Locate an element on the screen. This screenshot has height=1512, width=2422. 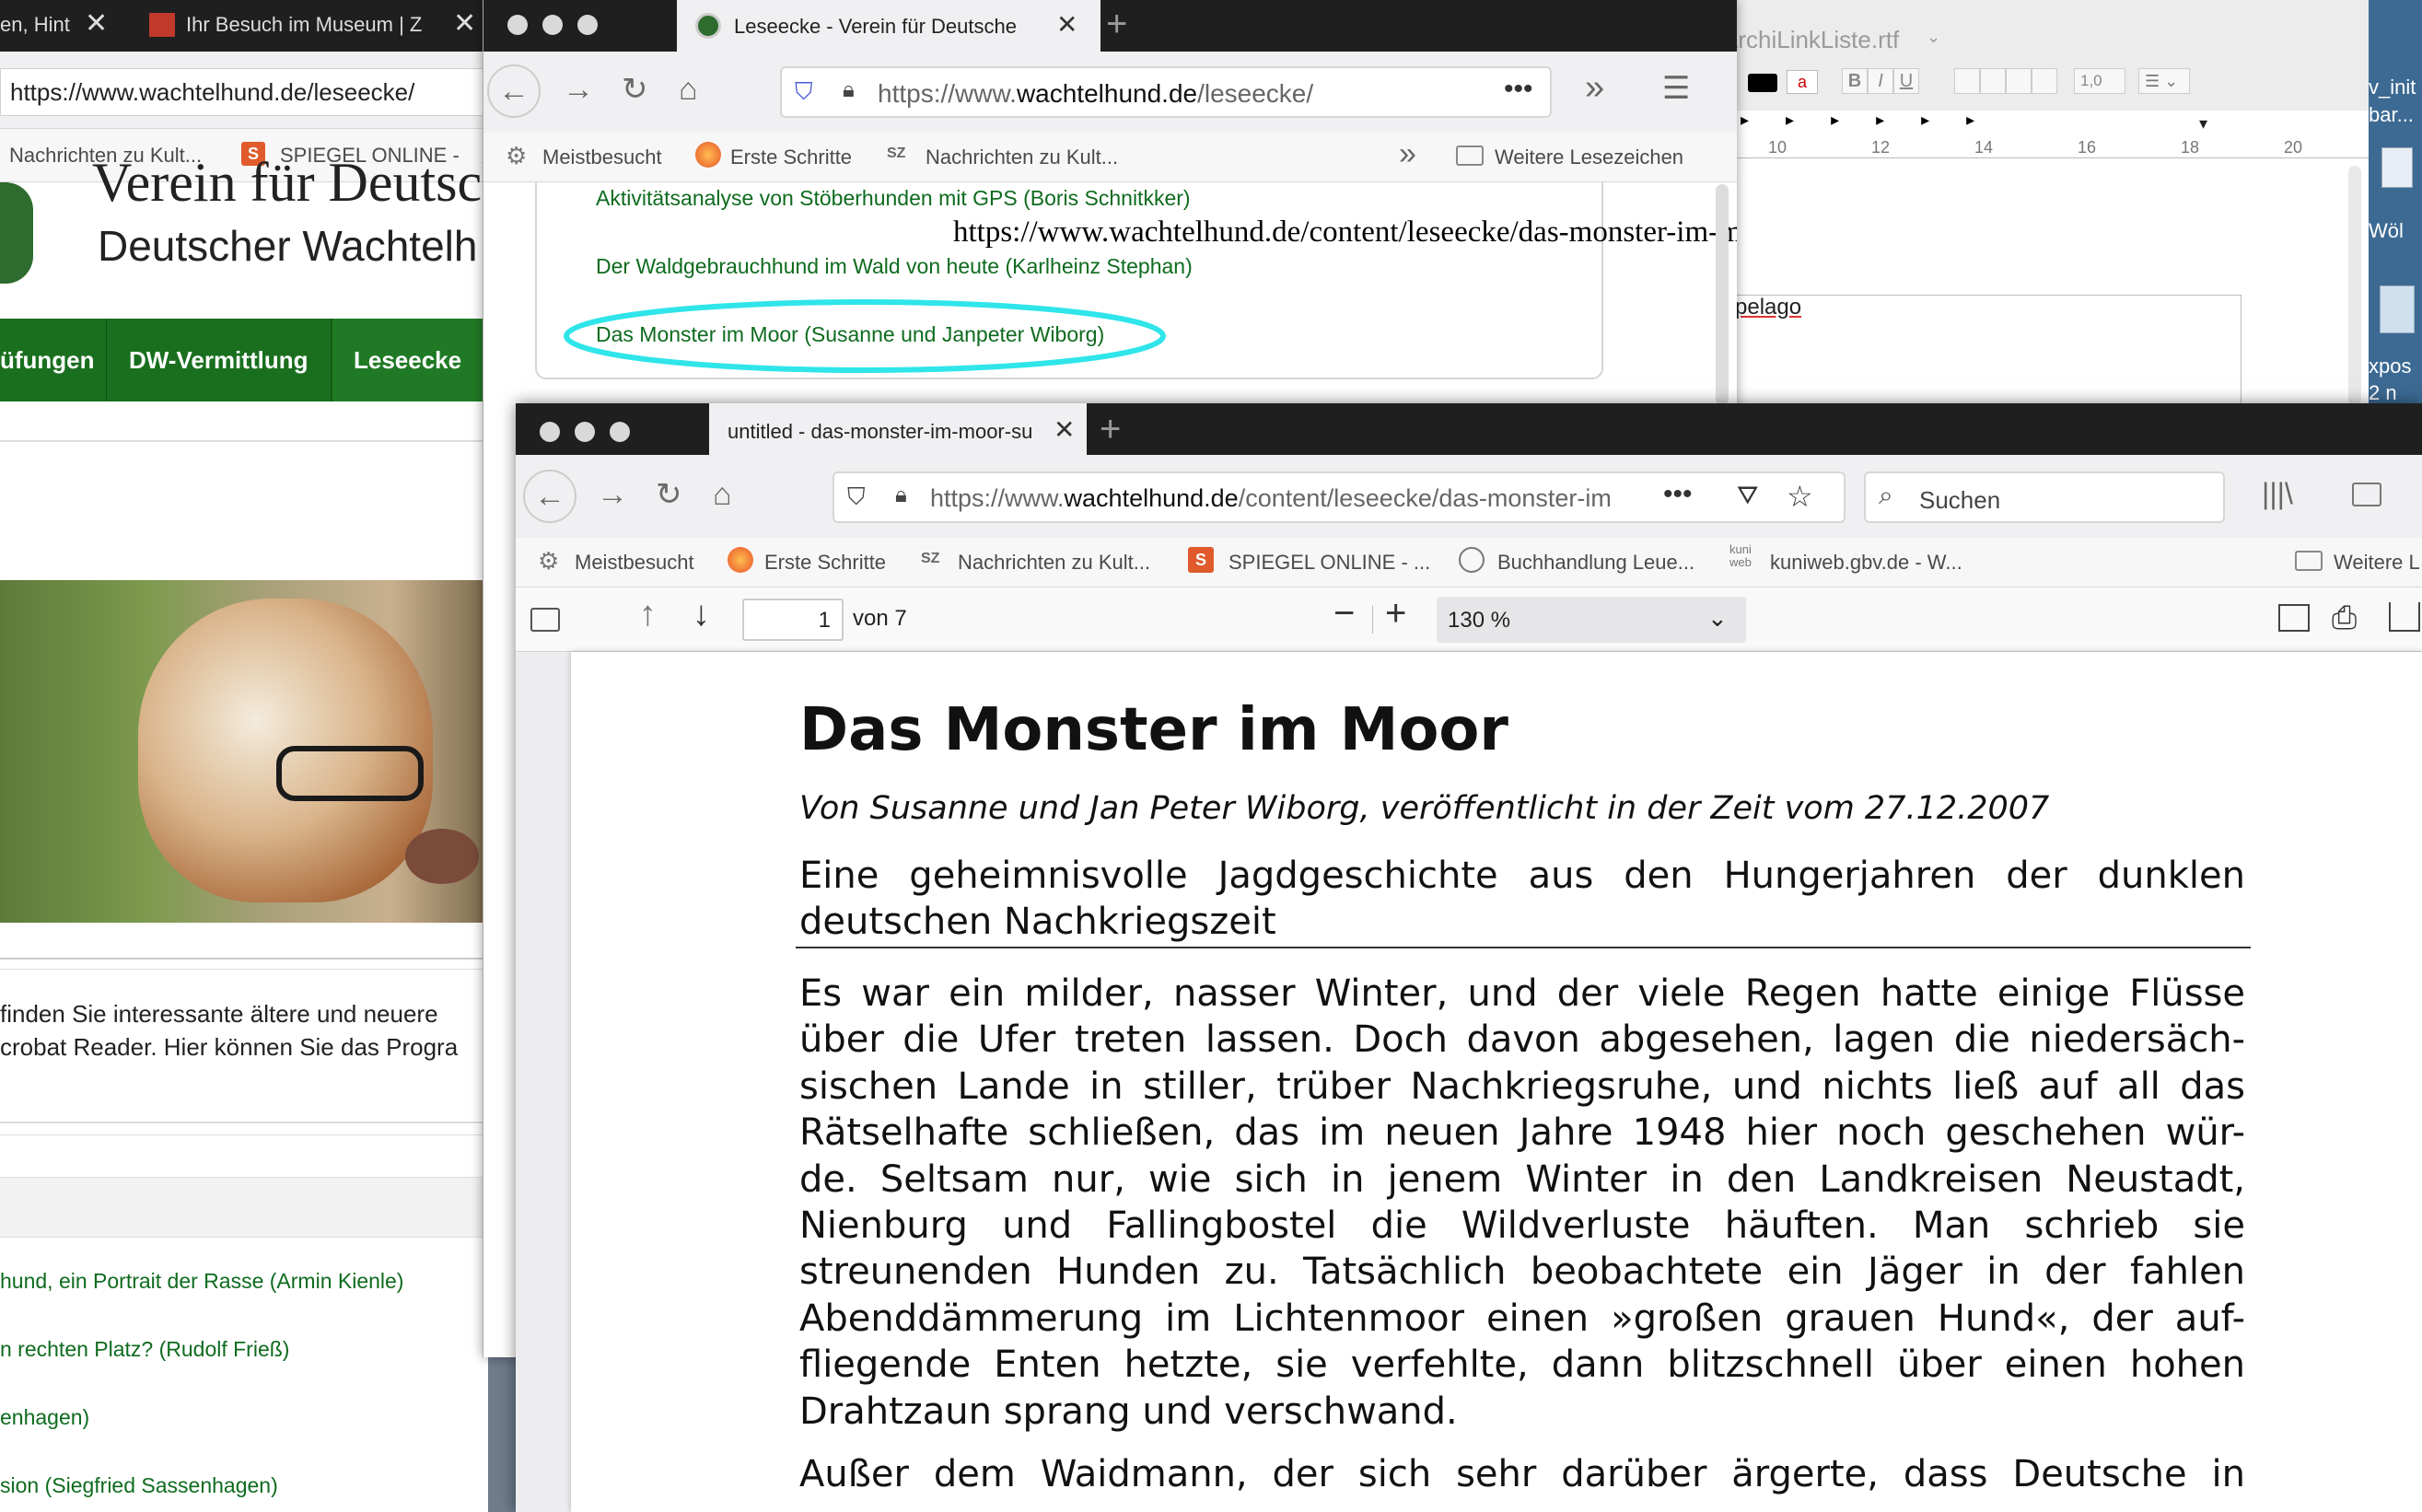
underline-button: U is located at coordinates (1906, 81).